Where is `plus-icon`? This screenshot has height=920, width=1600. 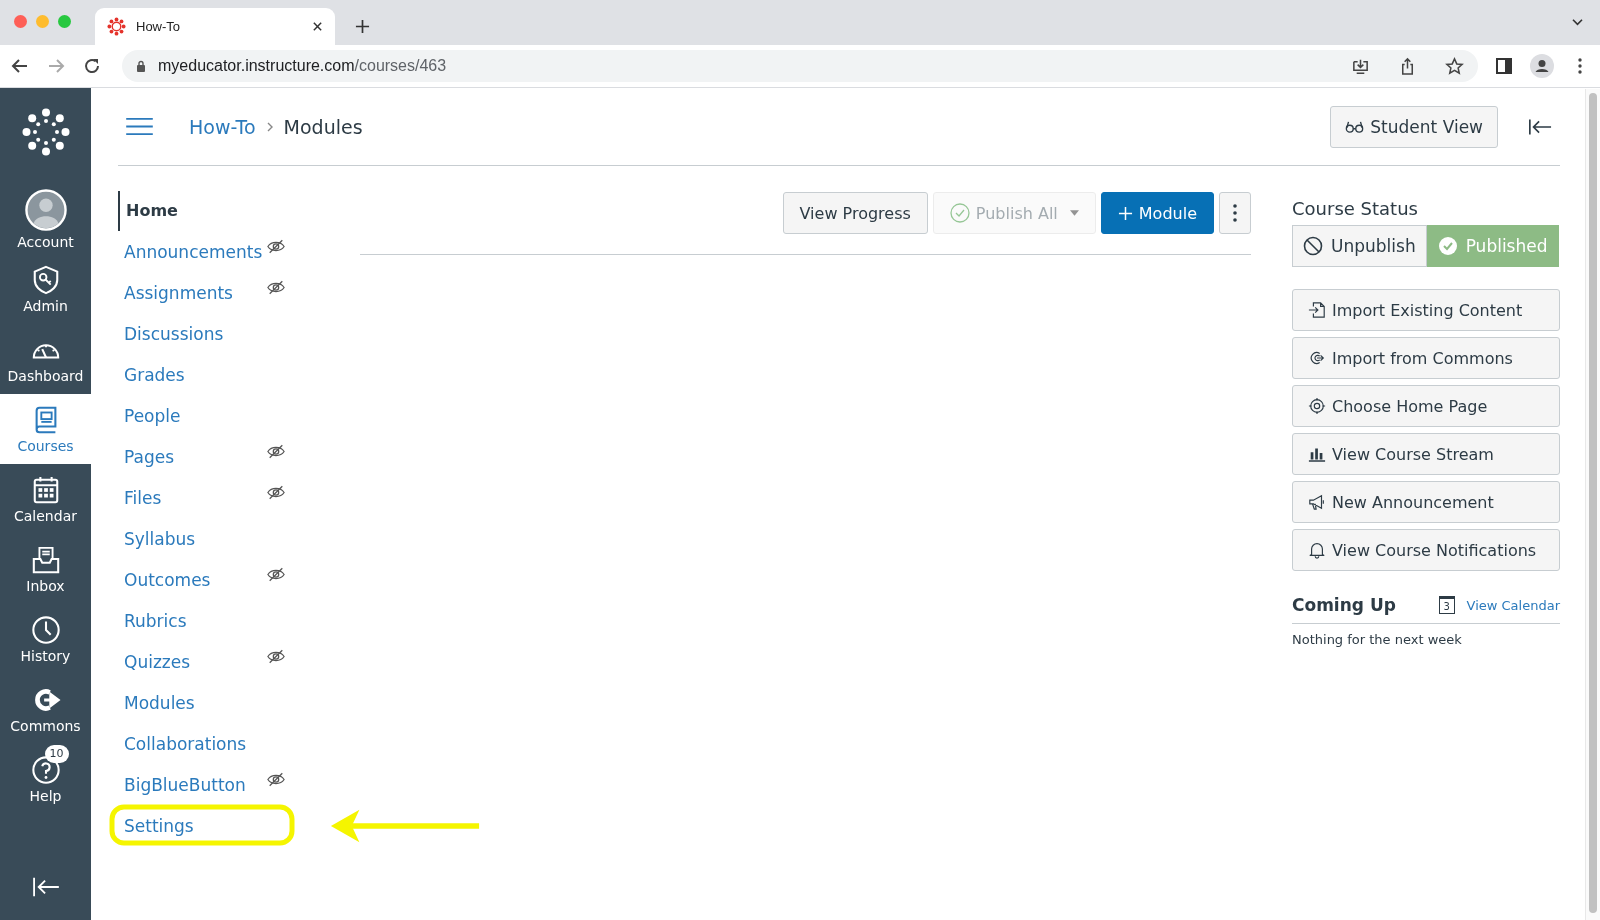 plus-icon is located at coordinates (1125, 213).